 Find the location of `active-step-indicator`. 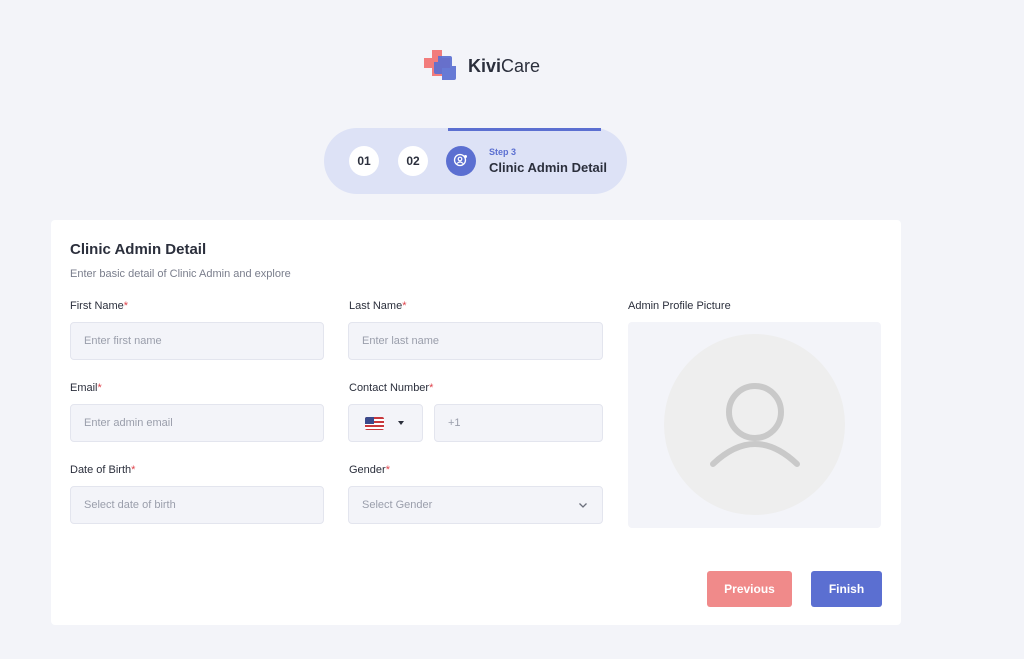

active-step-indicator is located at coordinates (524, 129).